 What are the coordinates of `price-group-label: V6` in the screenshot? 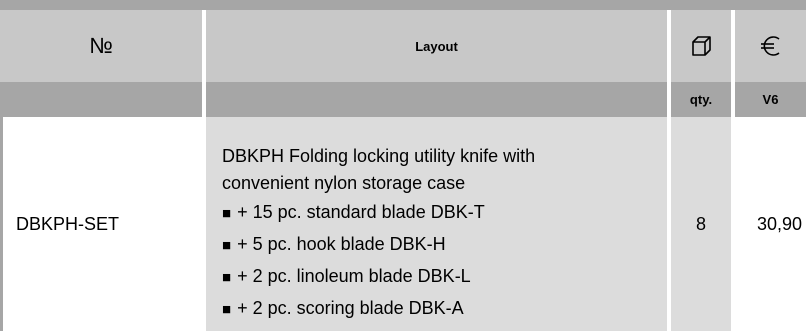 It's located at (770, 99).